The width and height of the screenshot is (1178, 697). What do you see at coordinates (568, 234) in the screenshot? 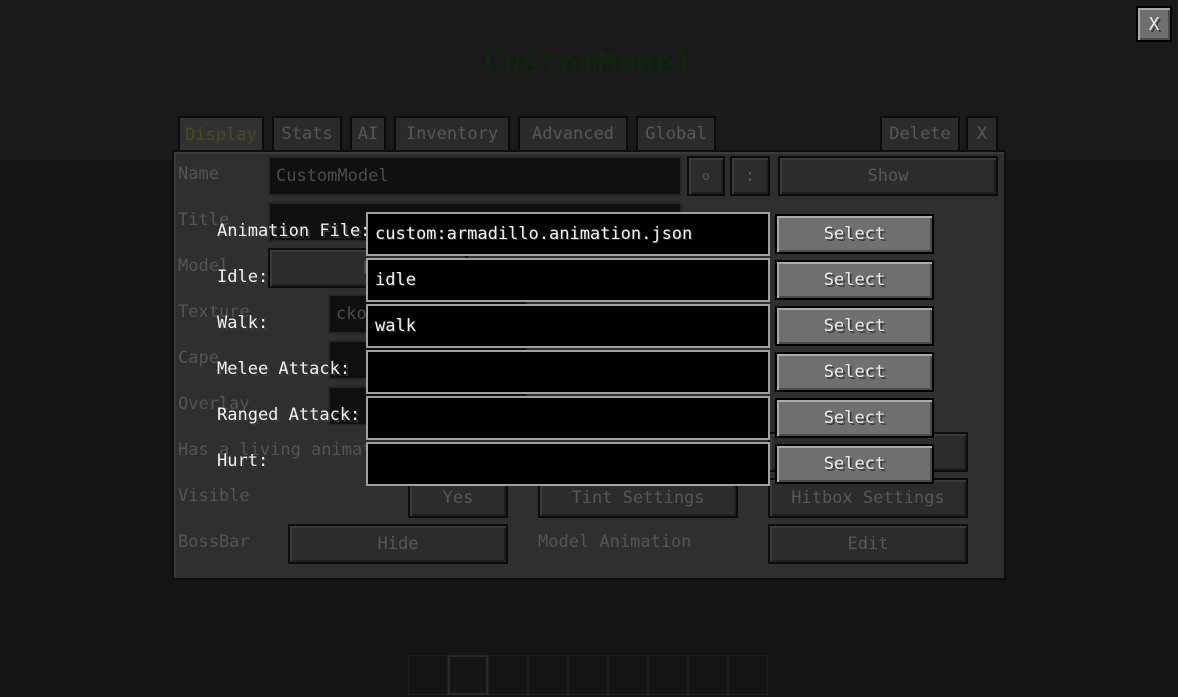
I see `animation-file-input: custom:armadillo.animation.json` at bounding box center [568, 234].